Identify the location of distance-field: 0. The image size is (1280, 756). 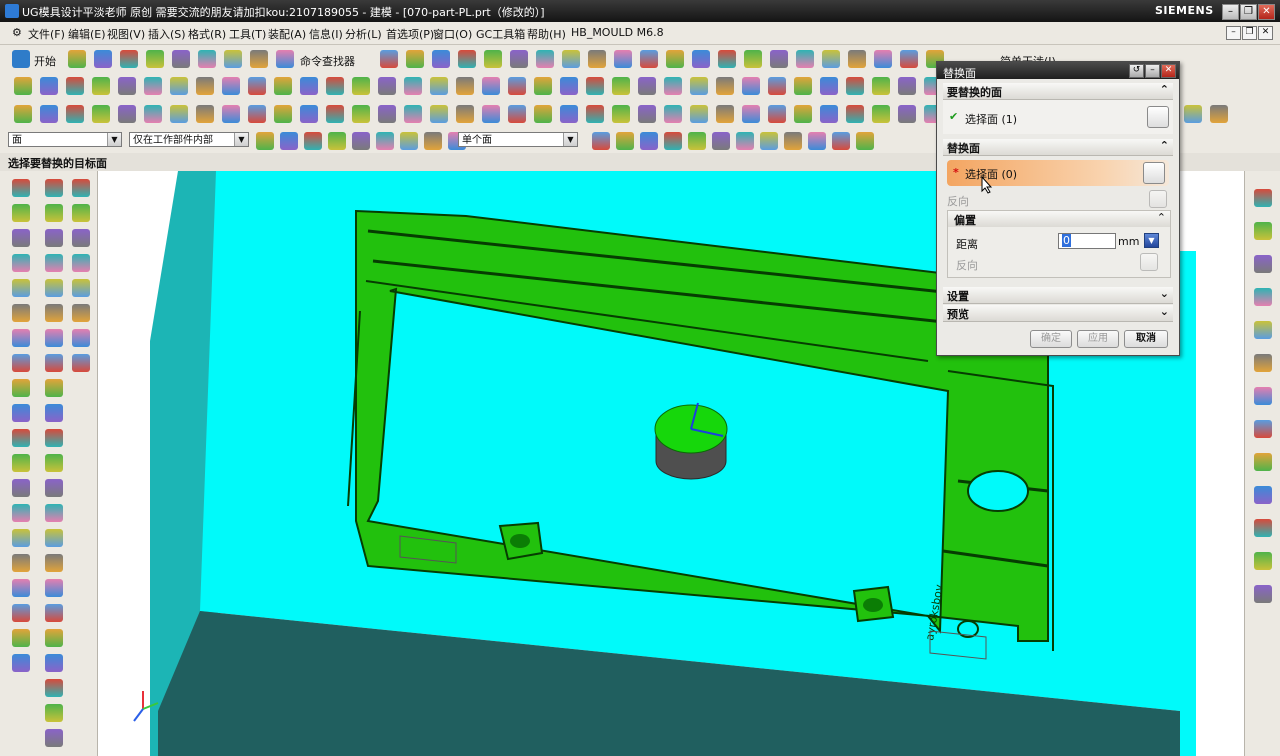
(1087, 241).